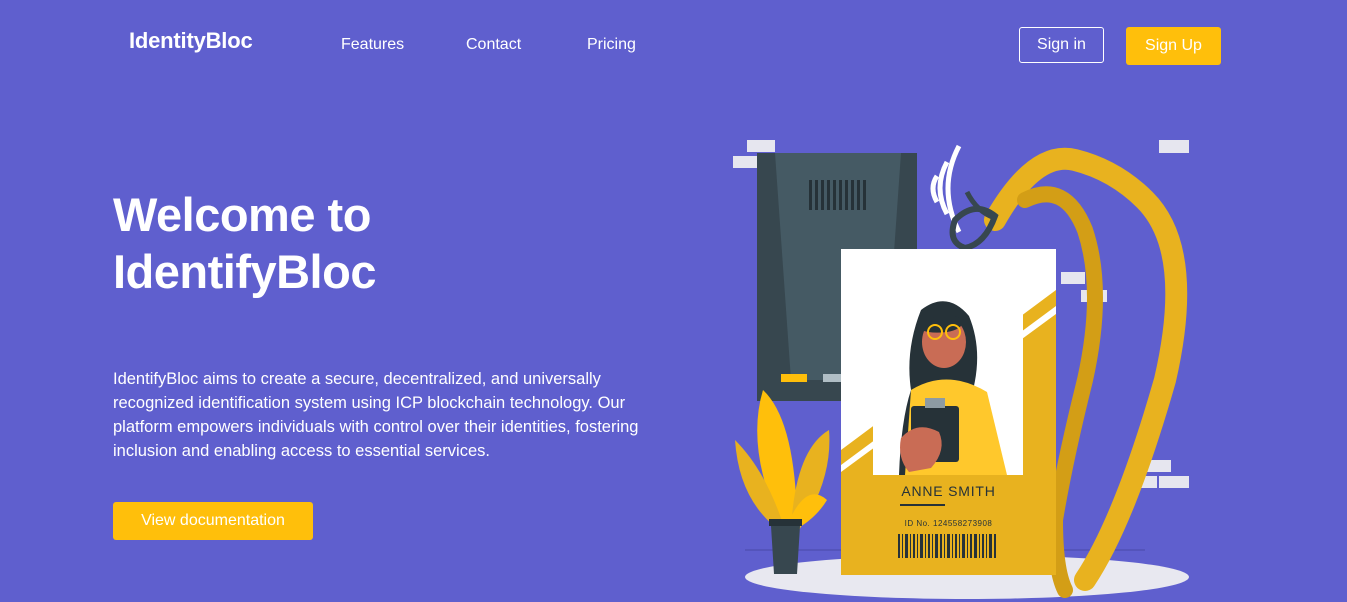 This screenshot has height=602, width=1347. I want to click on nav-link-features: Features, so click(372, 45).